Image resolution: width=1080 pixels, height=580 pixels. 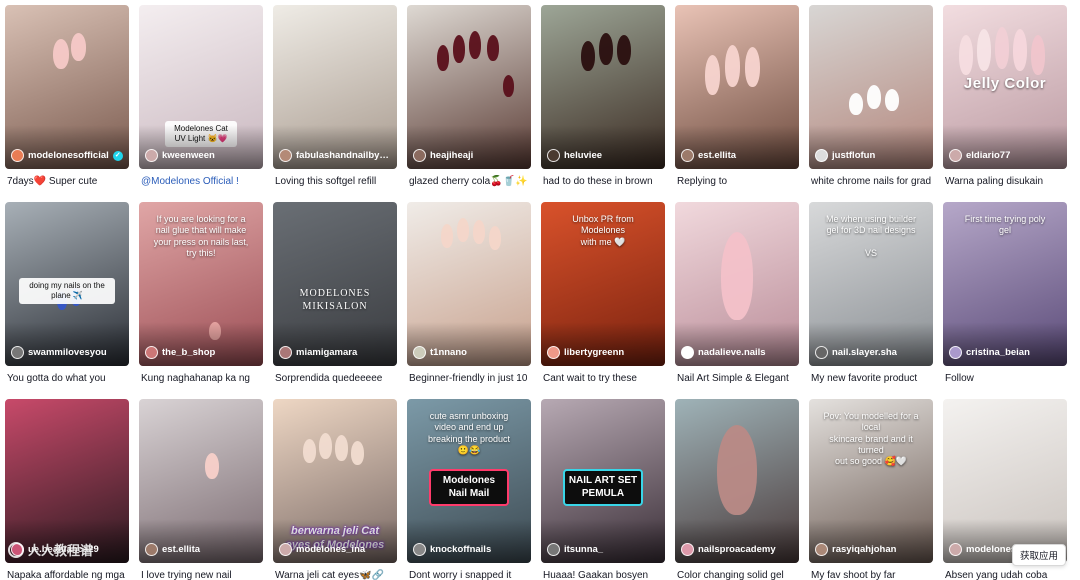 What do you see at coordinates (737, 574) in the screenshot?
I see `video-caption: Color changing solid gel` at bounding box center [737, 574].